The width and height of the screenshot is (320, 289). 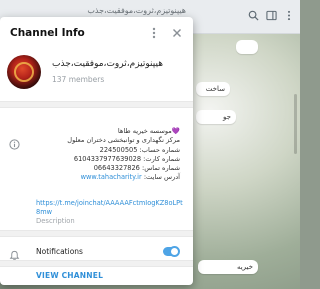 What do you see at coordinates (78, 79) in the screenshot?
I see `member-count: 137 members` at bounding box center [78, 79].